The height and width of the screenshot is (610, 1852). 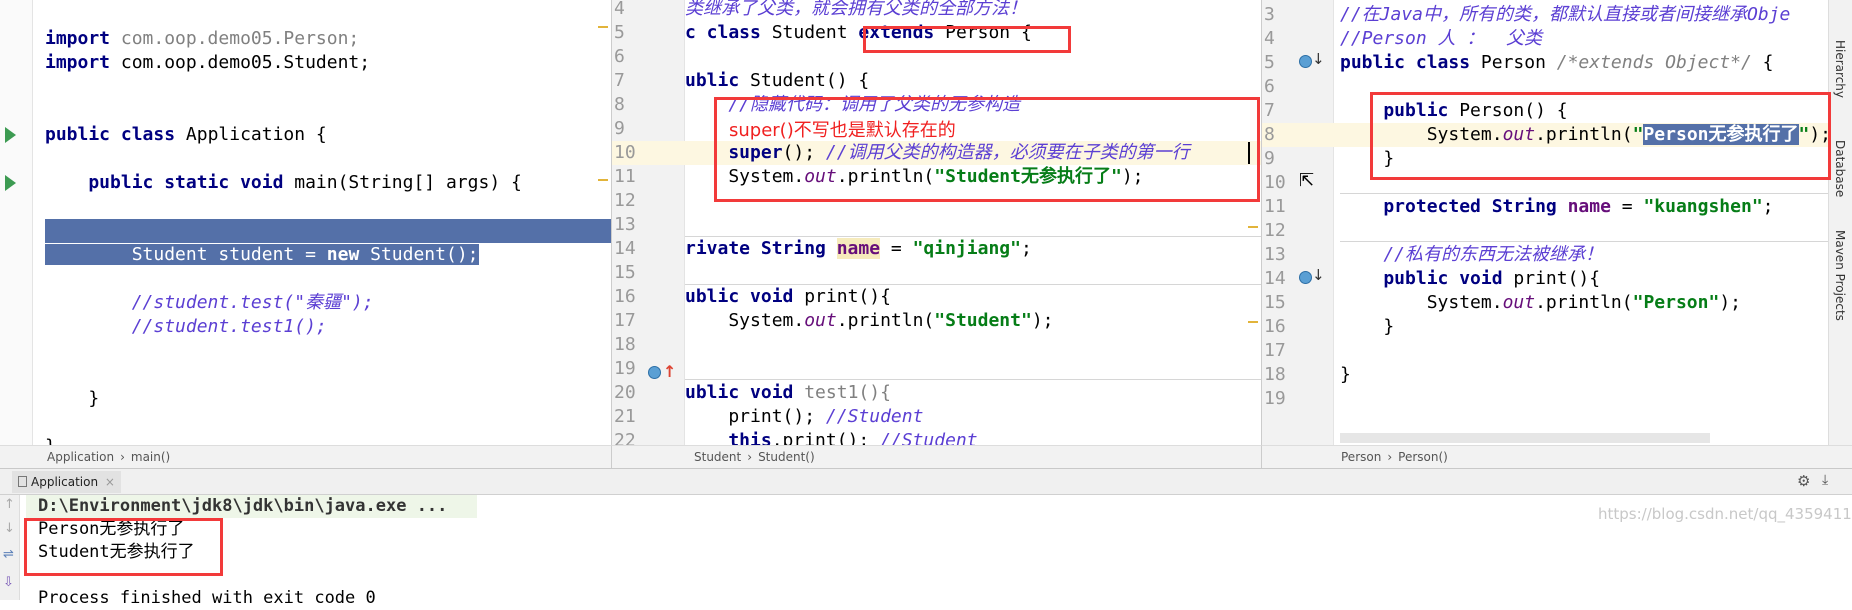 What do you see at coordinates (937, 456) in the screenshot?
I see `breadcrumb-student: Student › Student()` at bounding box center [937, 456].